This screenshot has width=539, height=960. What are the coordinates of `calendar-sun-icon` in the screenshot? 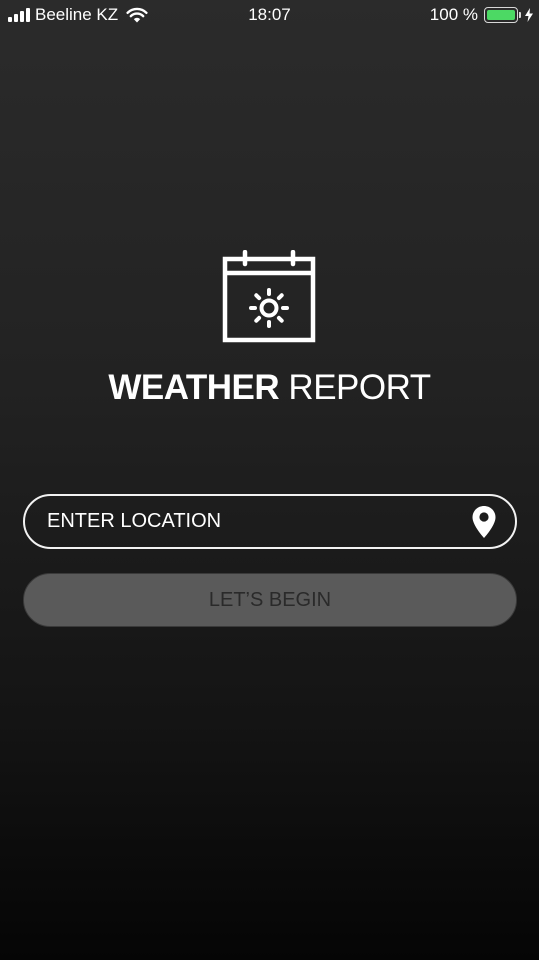 It's located at (269, 296).